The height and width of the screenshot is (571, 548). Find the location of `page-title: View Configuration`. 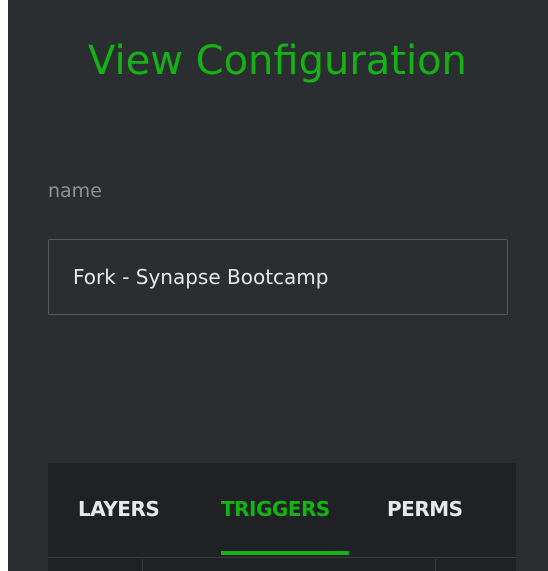

page-title: View Configuration is located at coordinates (277, 61).